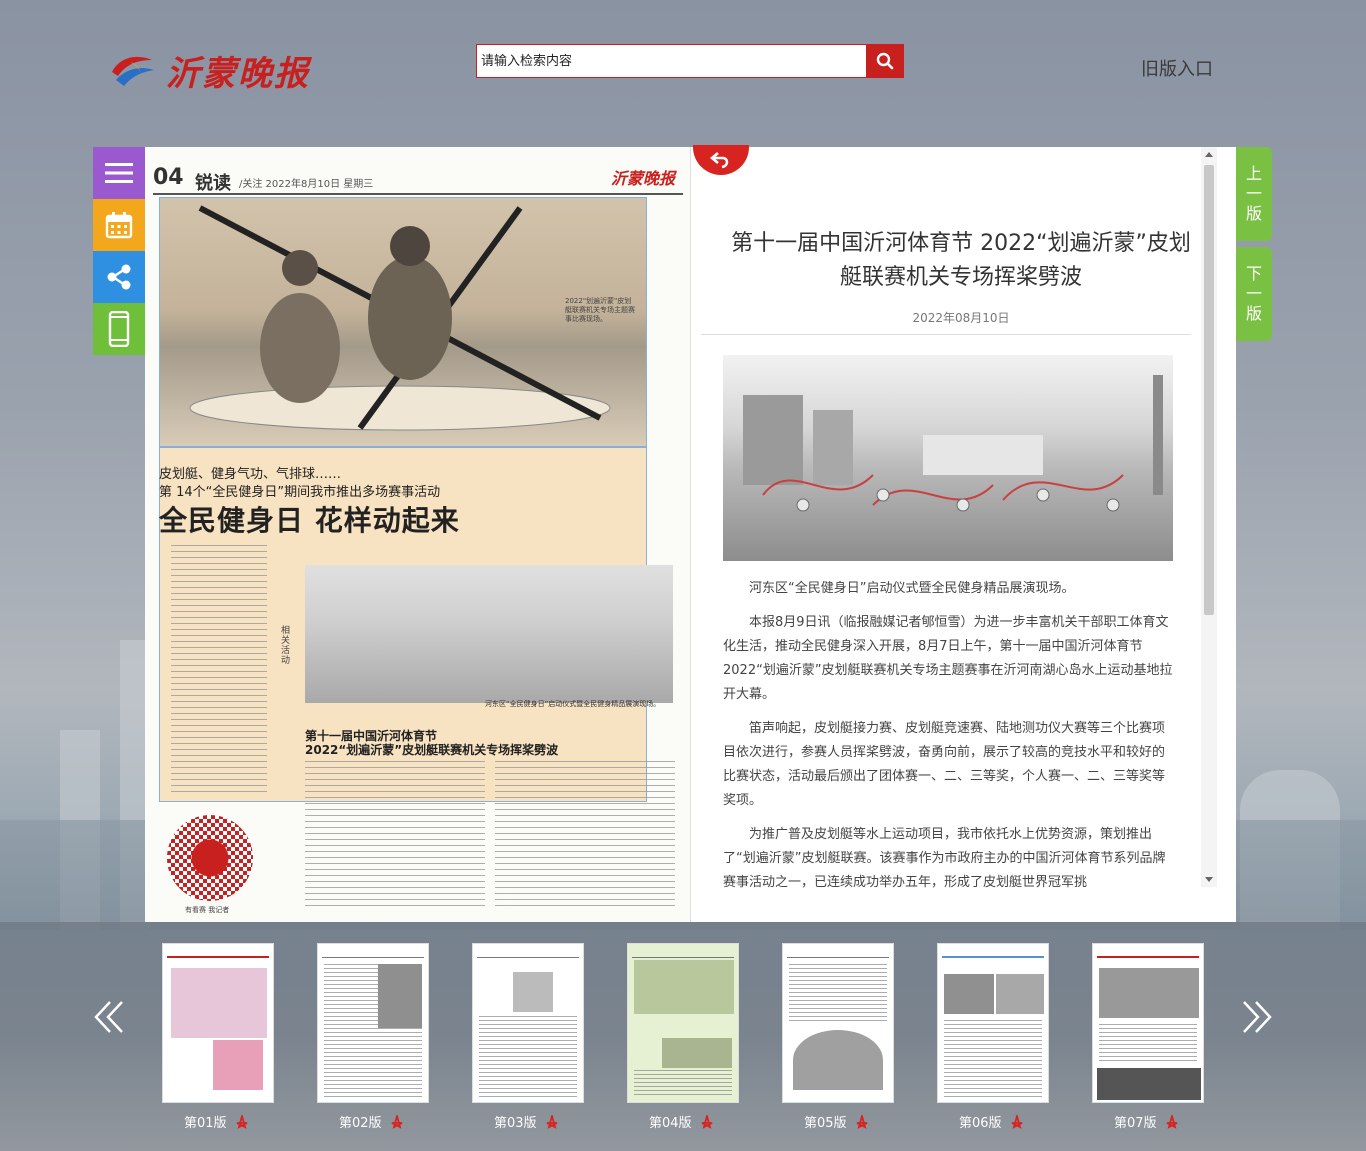  I want to click on page-subtitle: /关注 2022年8月10日 星期三, so click(306, 184).